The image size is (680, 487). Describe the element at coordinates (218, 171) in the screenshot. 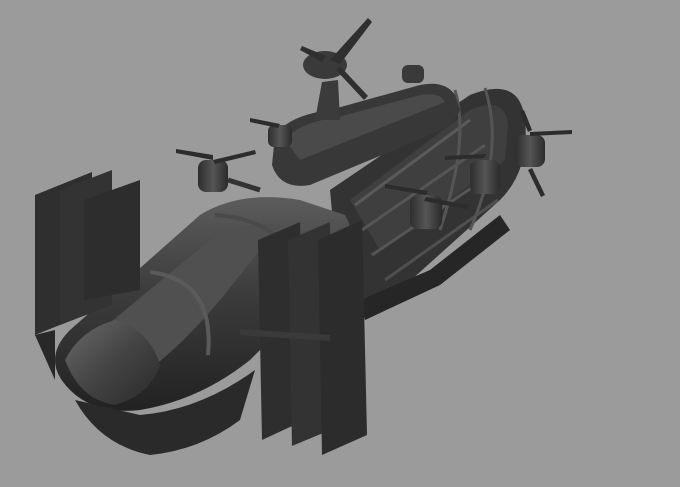

I see `engine-left-front` at that location.